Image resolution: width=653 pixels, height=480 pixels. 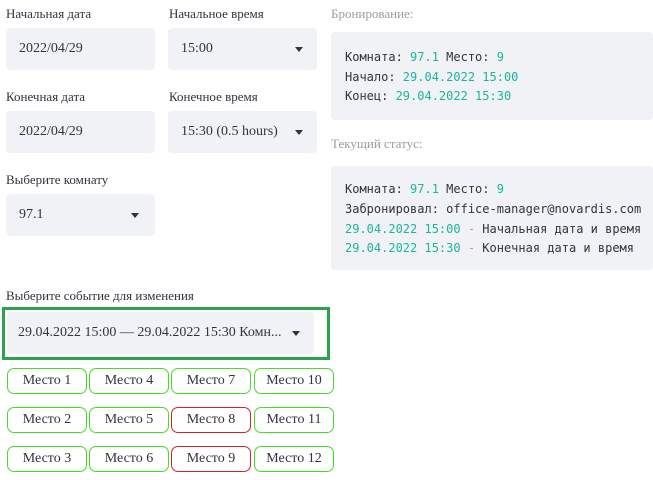 What do you see at coordinates (129, 459) in the screenshot?
I see `seat-button: Место 6` at bounding box center [129, 459].